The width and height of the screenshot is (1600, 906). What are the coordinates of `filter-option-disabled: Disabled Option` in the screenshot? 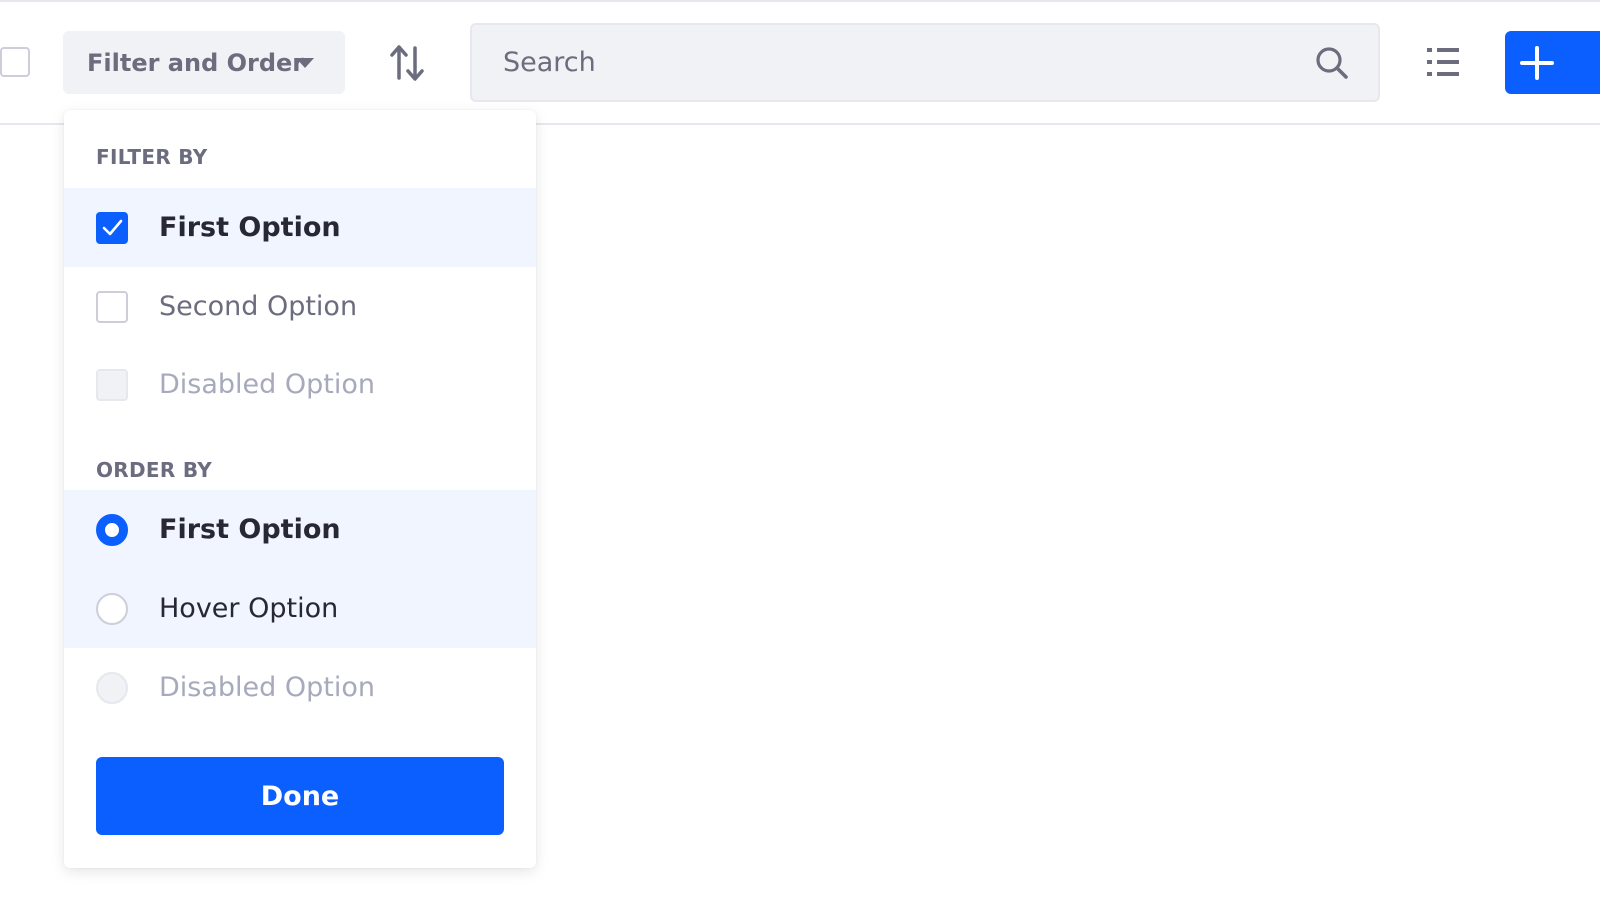 It's located at (300, 384).